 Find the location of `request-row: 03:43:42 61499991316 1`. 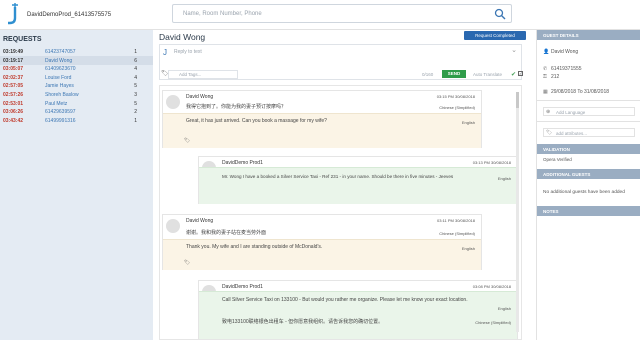

request-row: 03:43:42 61499991316 1 is located at coordinates (76, 120).